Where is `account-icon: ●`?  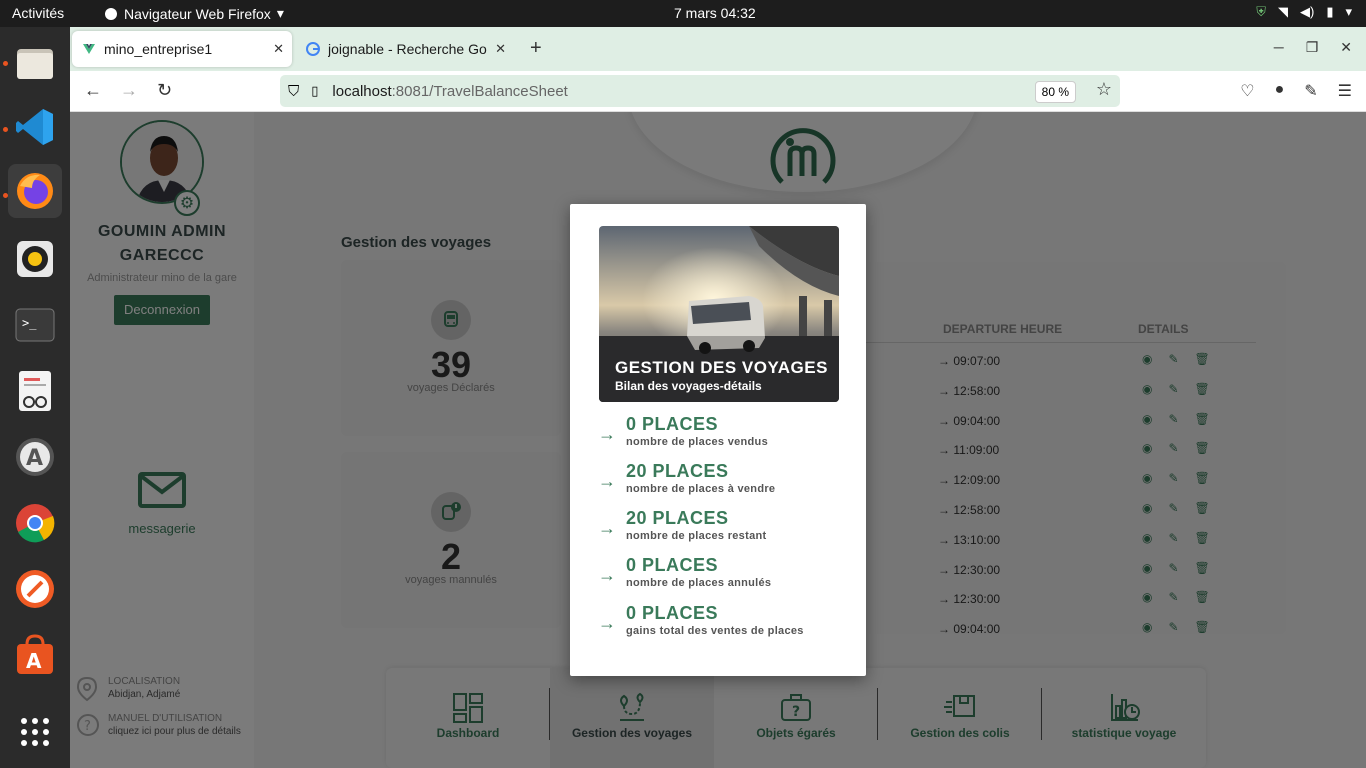 account-icon: ● is located at coordinates (1280, 91).